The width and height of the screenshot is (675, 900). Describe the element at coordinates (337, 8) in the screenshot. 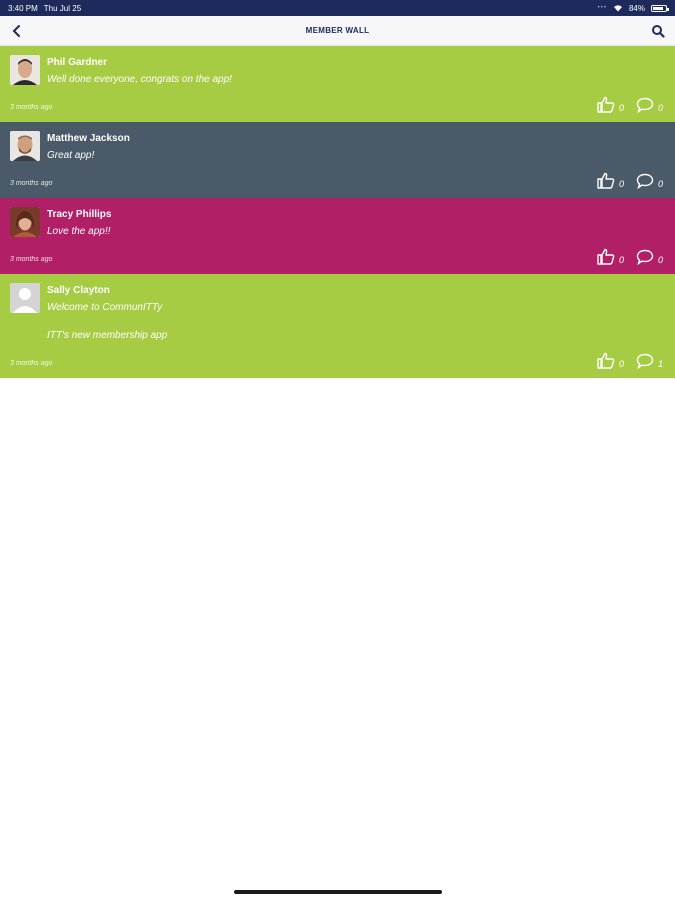

I see `status-bar: 3:40 PM Thu Jul 25 ••• 84%` at that location.